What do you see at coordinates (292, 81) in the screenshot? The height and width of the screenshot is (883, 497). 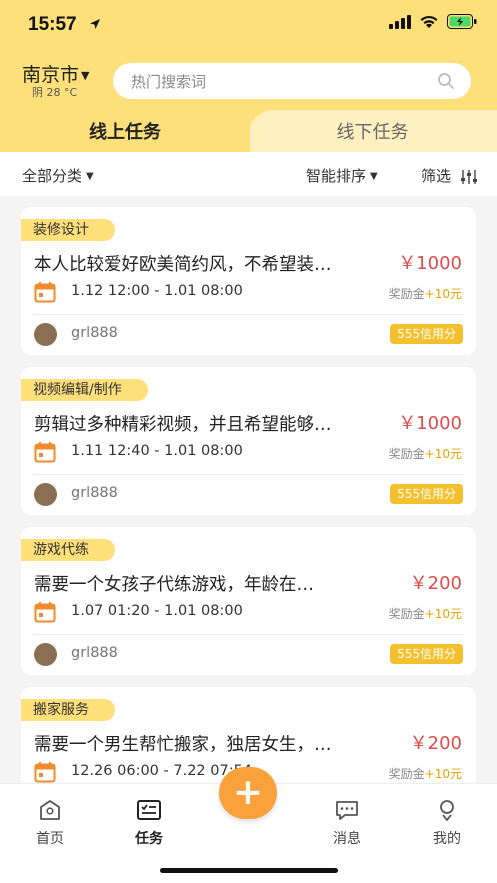 I see `search-input: 热门搜索词` at bounding box center [292, 81].